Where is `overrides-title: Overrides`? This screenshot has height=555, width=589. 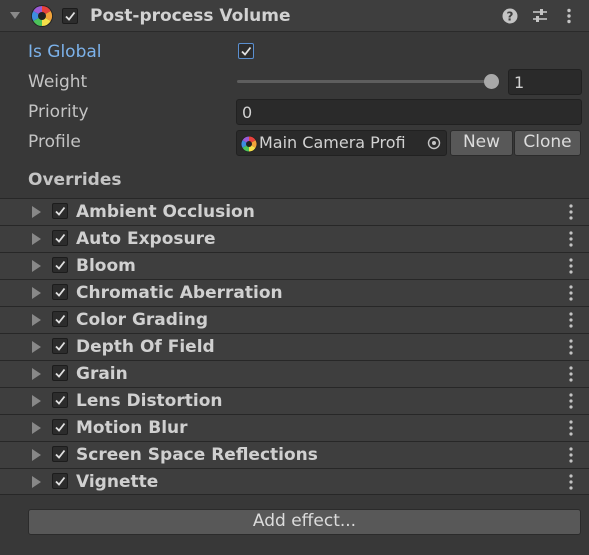
overrides-title: Overrides is located at coordinates (75, 180).